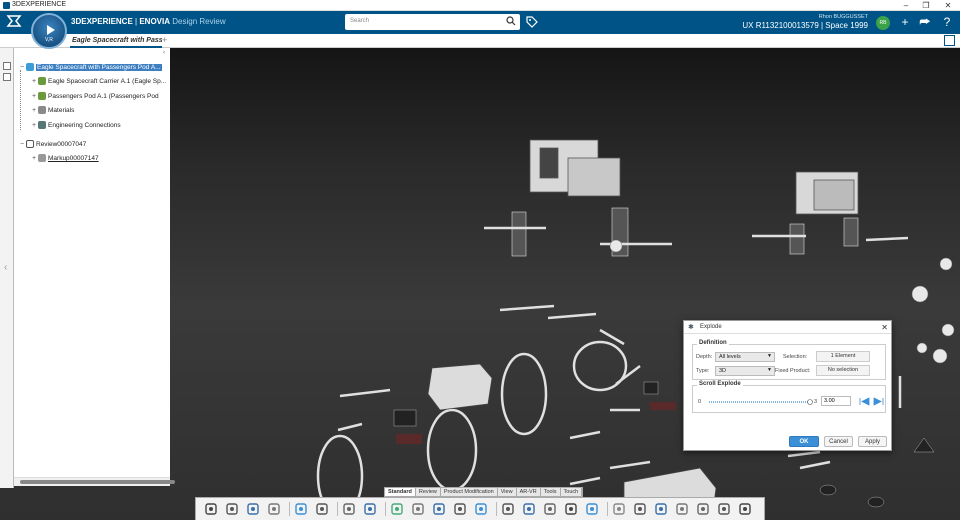 This screenshot has height=520, width=960. What do you see at coordinates (884, 327) in the screenshot?
I see `close-icon: ✕` at bounding box center [884, 327].